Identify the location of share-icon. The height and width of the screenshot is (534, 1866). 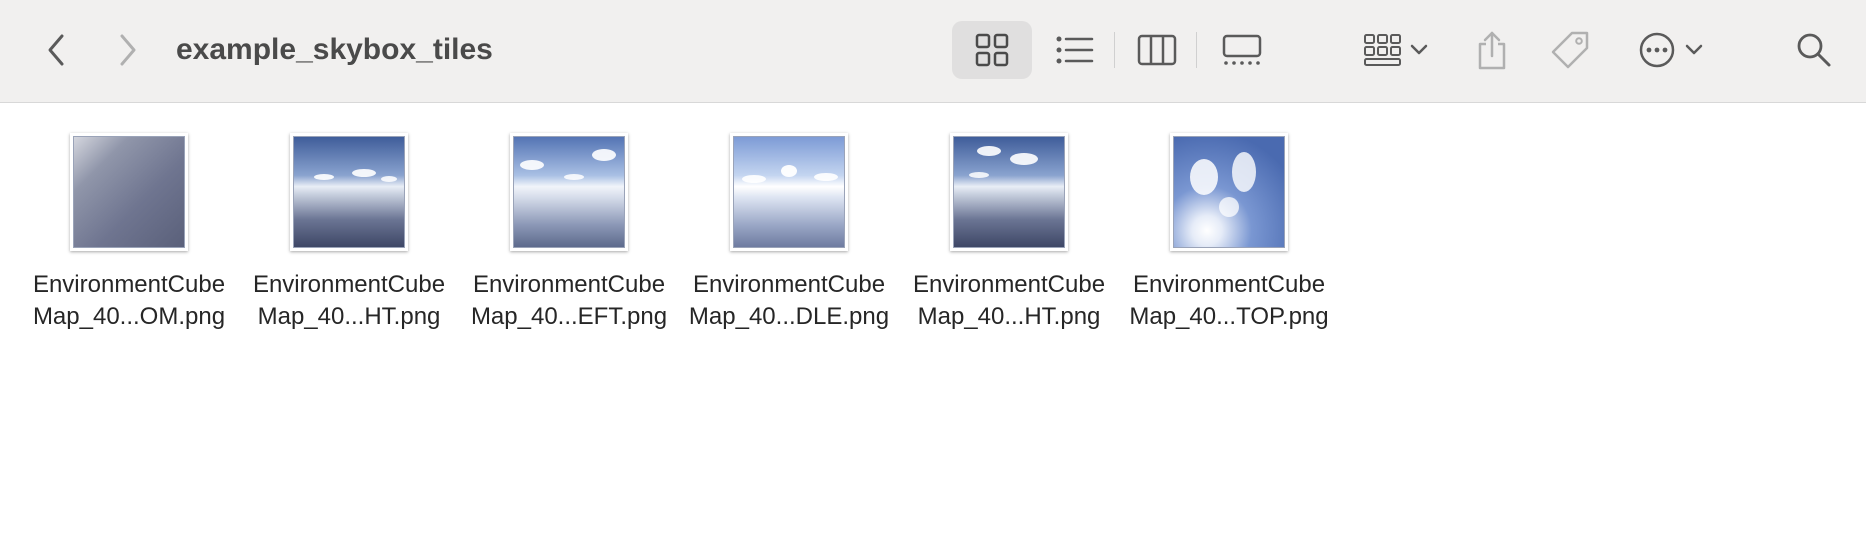
(1492, 50).